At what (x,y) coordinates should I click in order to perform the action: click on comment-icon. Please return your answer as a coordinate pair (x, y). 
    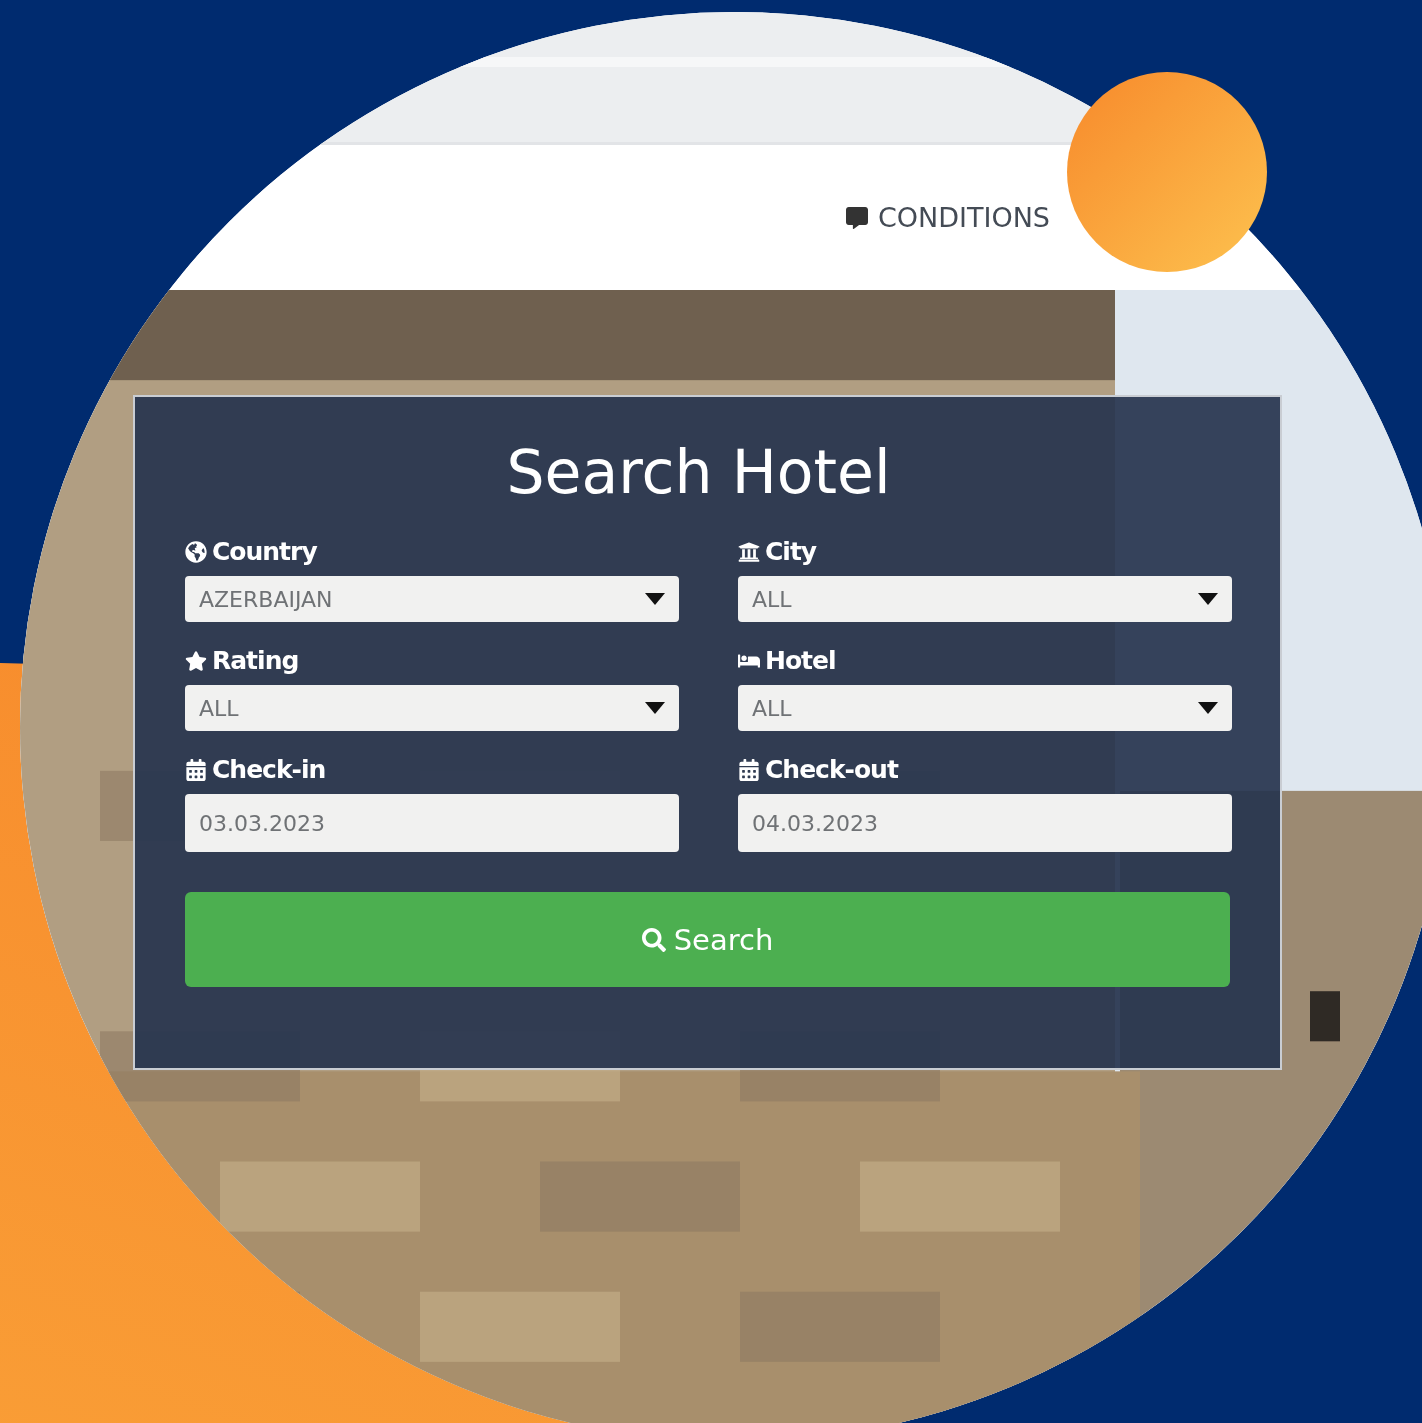
    Looking at the image, I should click on (856, 217).